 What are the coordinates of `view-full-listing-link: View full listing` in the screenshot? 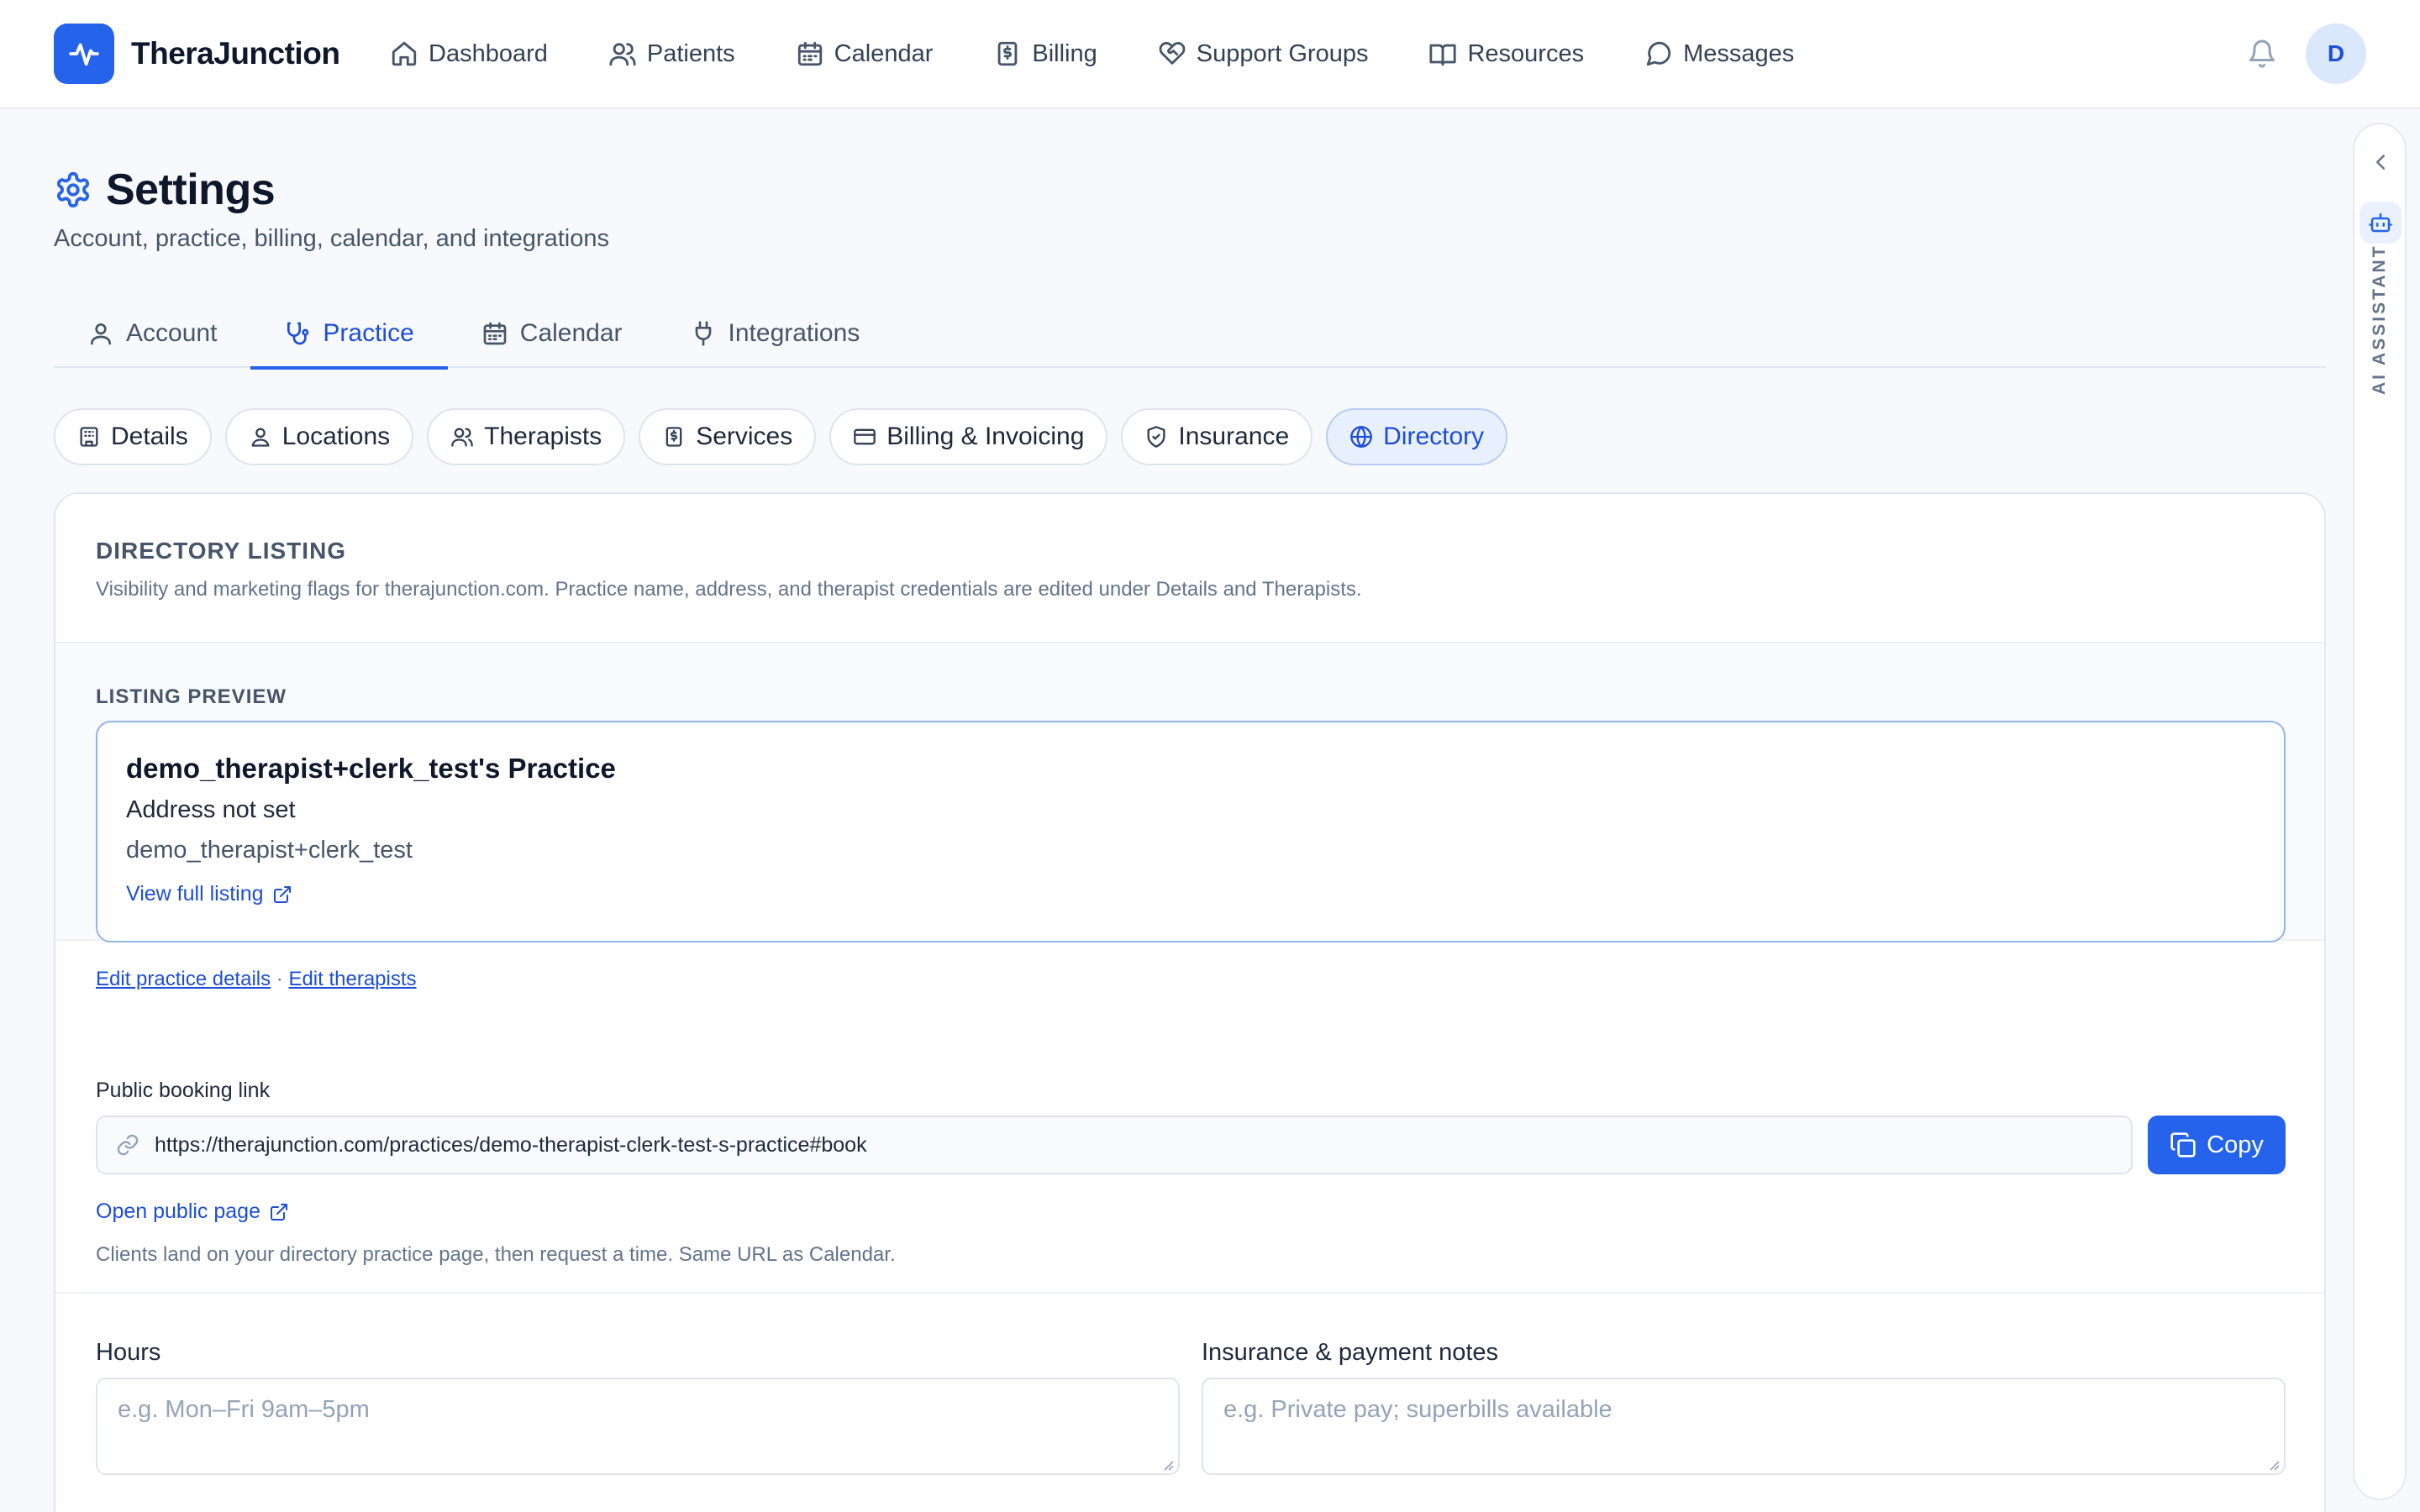 It's located at (209, 894).